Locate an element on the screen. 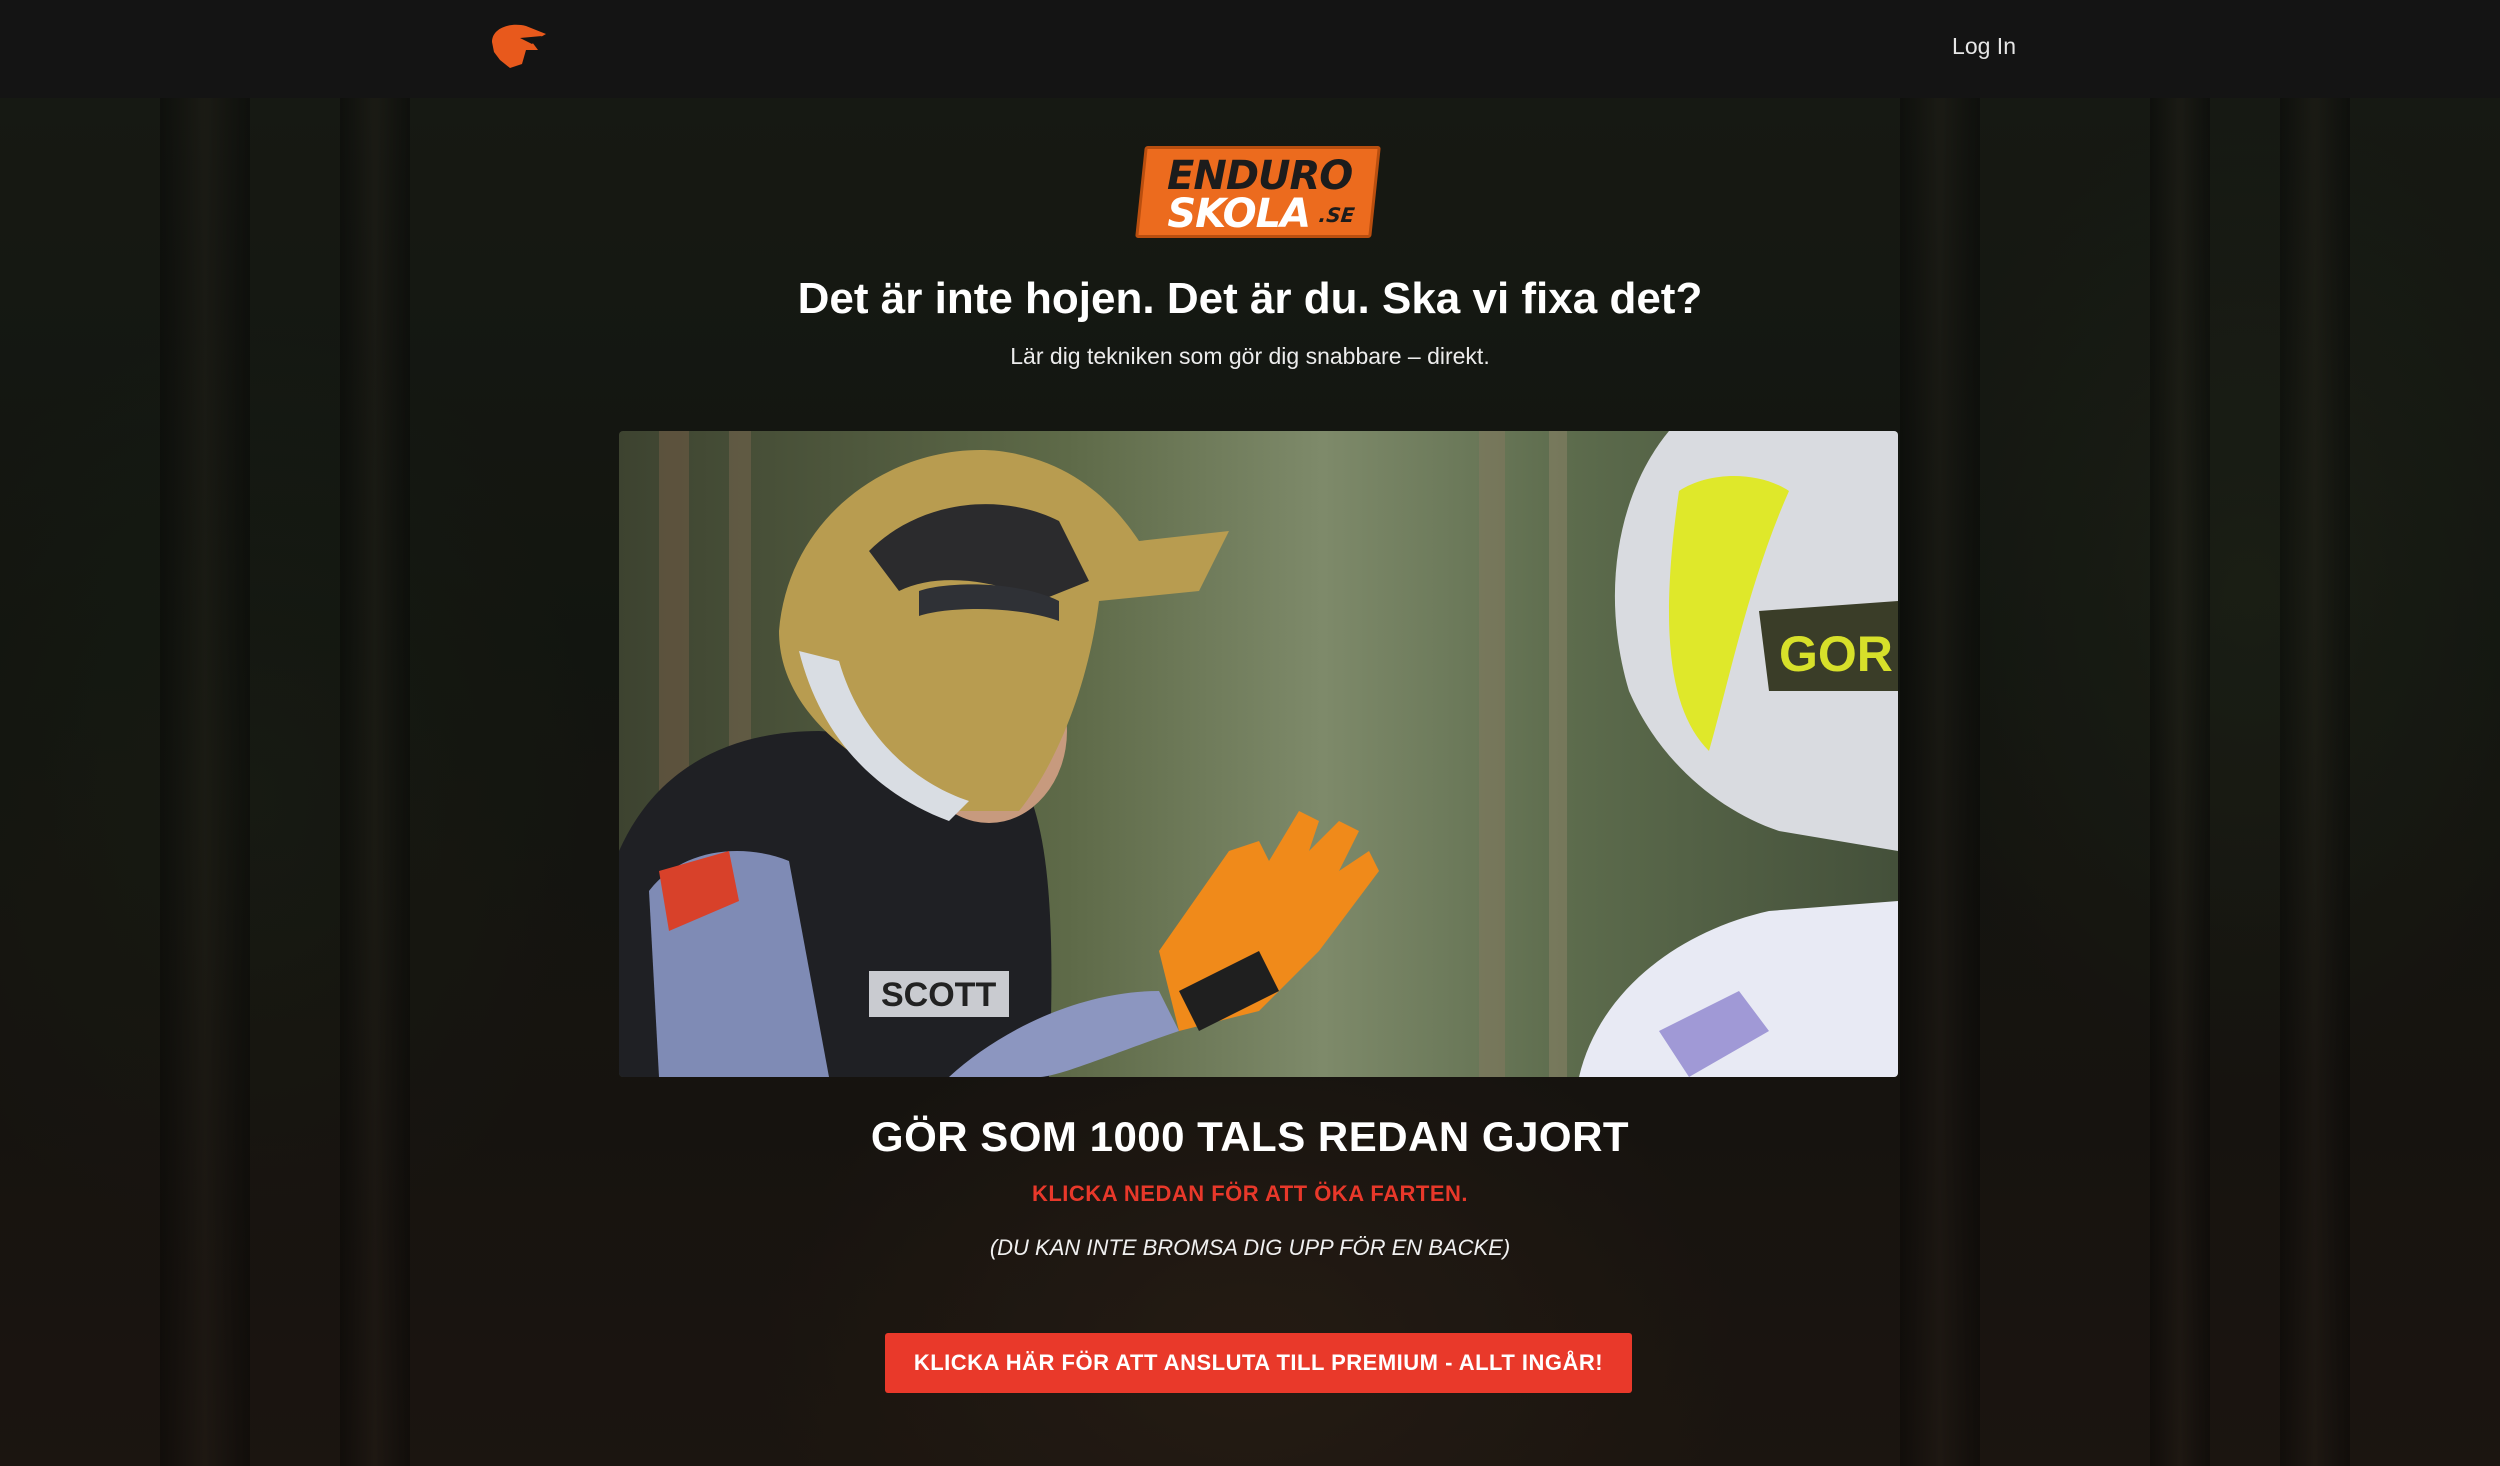 This screenshot has width=2500, height=1466. helmet-icon is located at coordinates (518, 46).